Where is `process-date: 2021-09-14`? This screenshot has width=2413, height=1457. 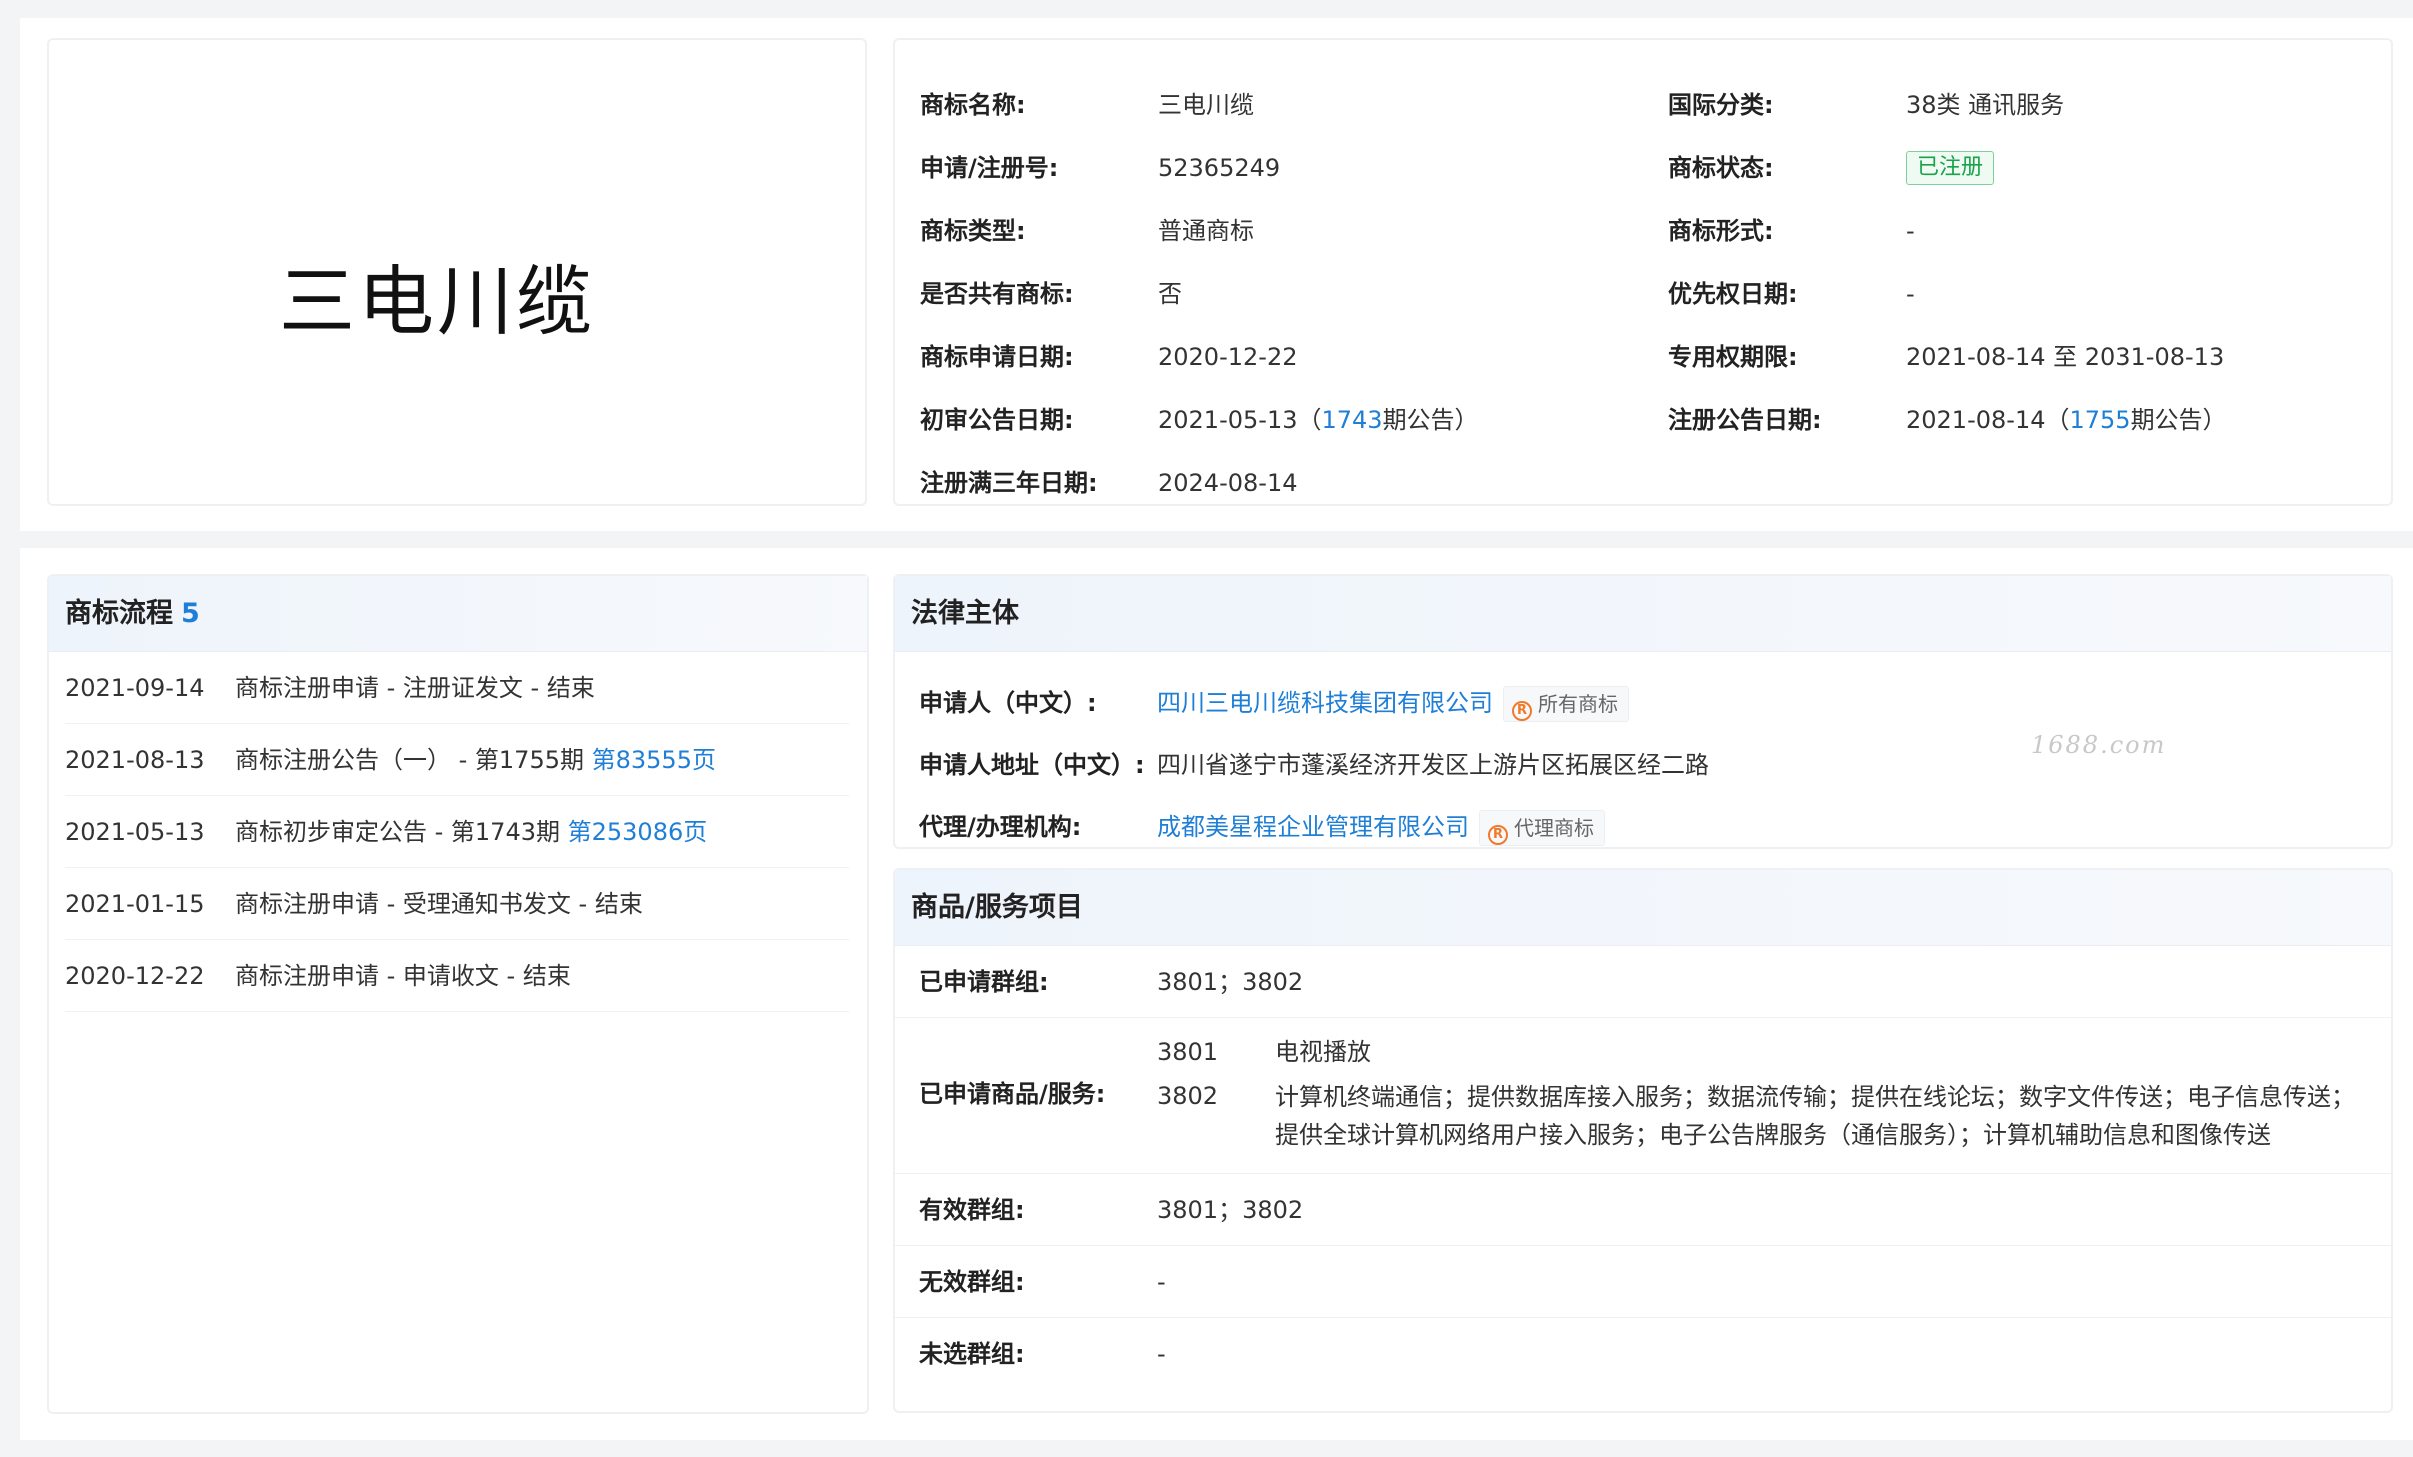 process-date: 2021-09-14 is located at coordinates (135, 688).